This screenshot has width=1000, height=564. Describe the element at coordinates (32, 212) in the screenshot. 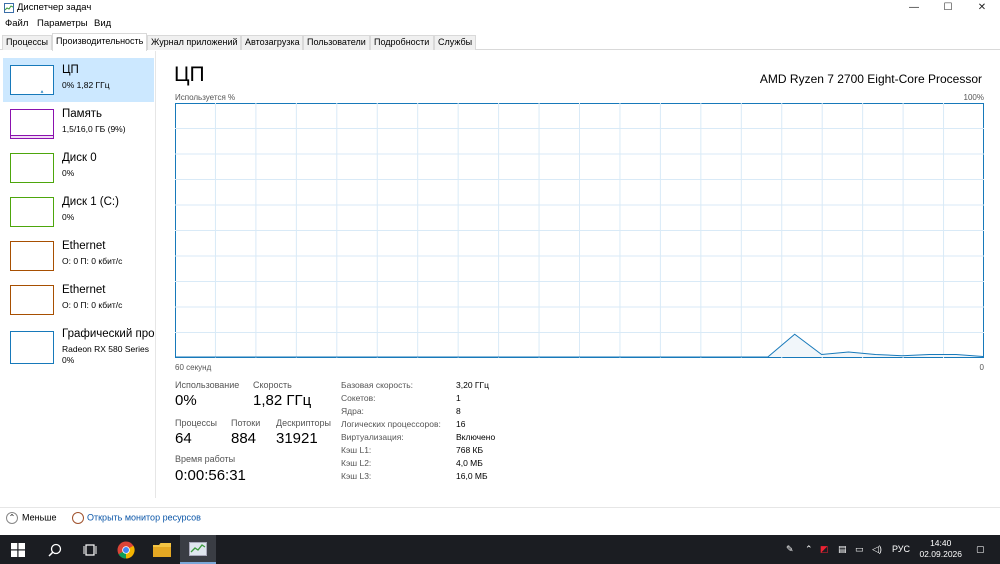

I see `disk1-thumbnail` at that location.